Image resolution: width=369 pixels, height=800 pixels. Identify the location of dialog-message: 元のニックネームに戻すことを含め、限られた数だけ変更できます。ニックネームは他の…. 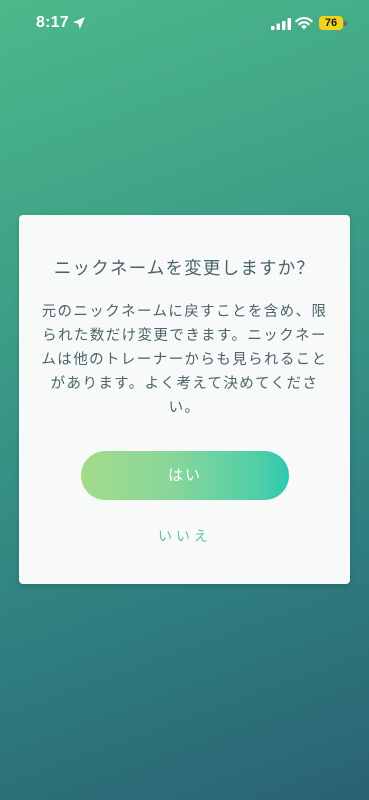
(184, 360).